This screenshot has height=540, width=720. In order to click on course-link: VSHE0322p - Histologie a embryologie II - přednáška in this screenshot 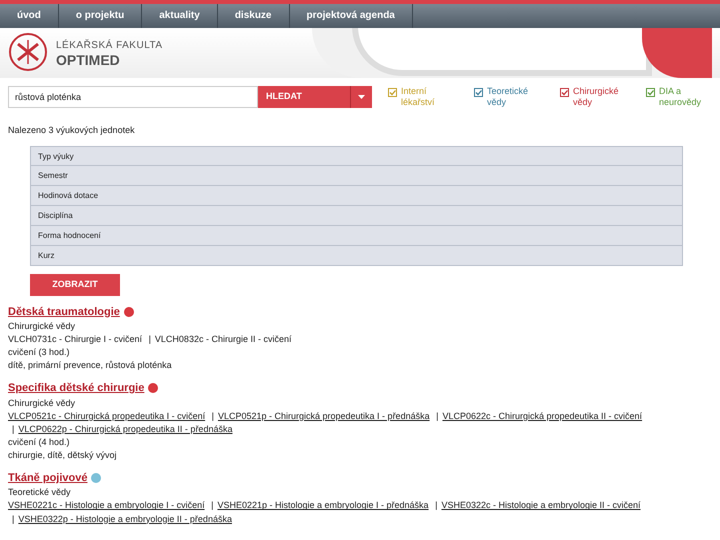, I will do `click(125, 519)`.